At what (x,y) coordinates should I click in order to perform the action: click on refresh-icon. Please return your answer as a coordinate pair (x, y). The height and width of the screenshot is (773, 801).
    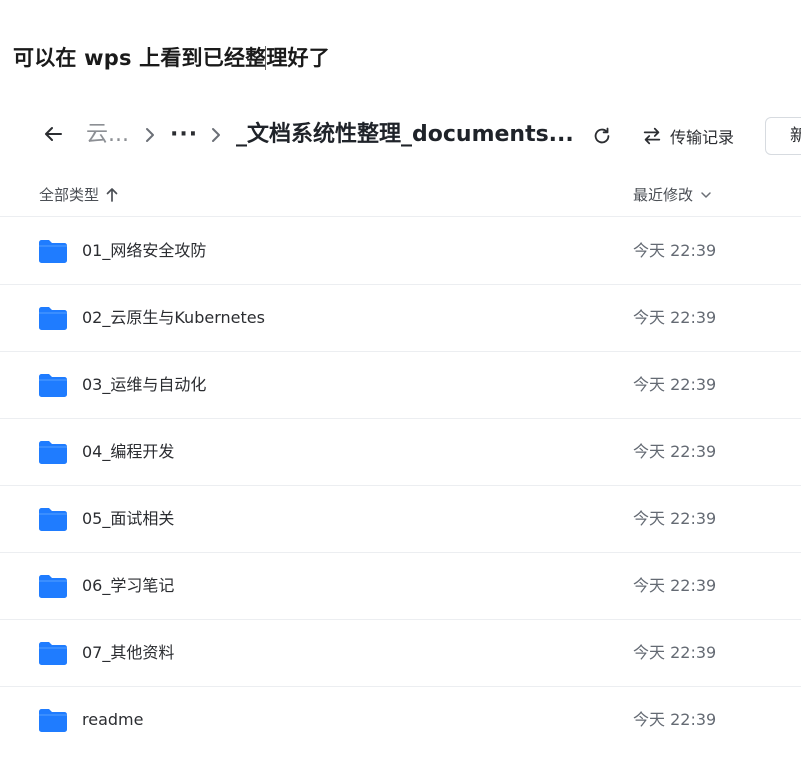
    Looking at the image, I should click on (602, 135).